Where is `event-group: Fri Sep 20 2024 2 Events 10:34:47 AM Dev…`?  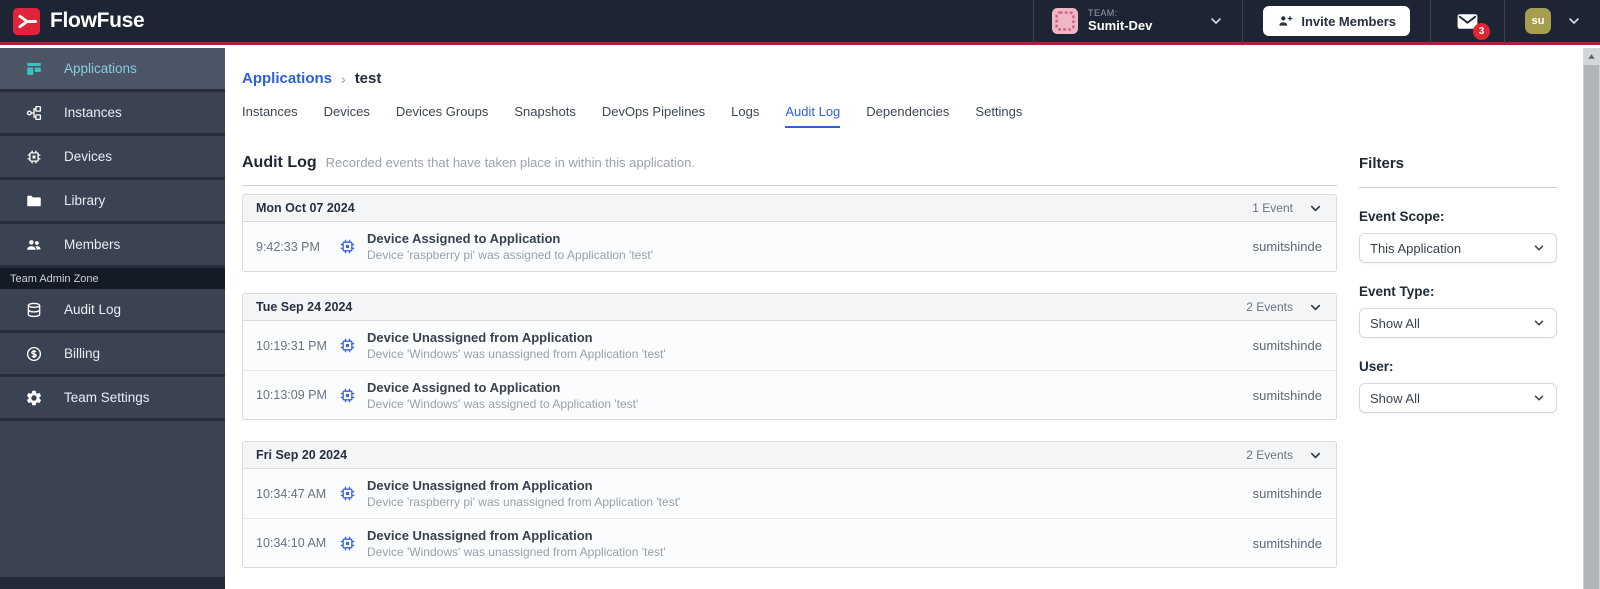
event-group: Fri Sep 20 2024 2 Events 10:34:47 AM Dev… is located at coordinates (789, 504).